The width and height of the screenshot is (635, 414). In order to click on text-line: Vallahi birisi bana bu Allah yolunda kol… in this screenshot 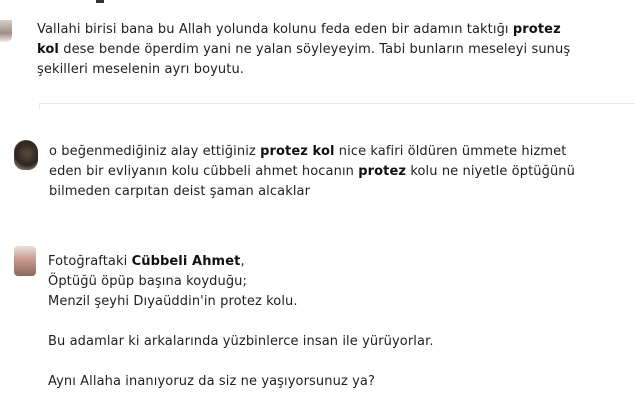, I will do `click(299, 29)`.